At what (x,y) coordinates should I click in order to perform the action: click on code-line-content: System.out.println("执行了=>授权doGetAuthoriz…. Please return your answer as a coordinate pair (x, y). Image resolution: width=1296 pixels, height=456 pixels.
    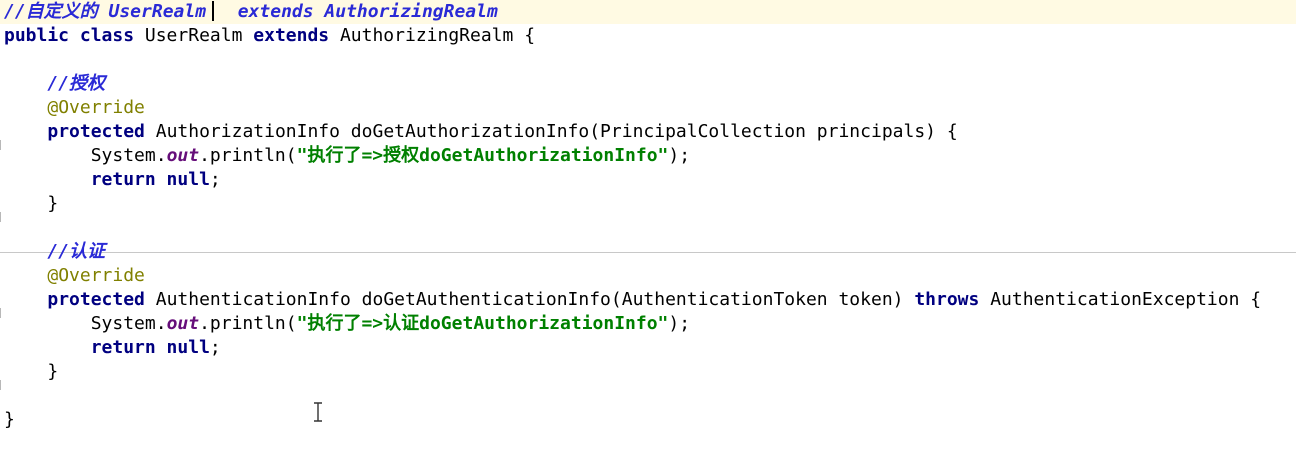
    Looking at the image, I should click on (347, 156).